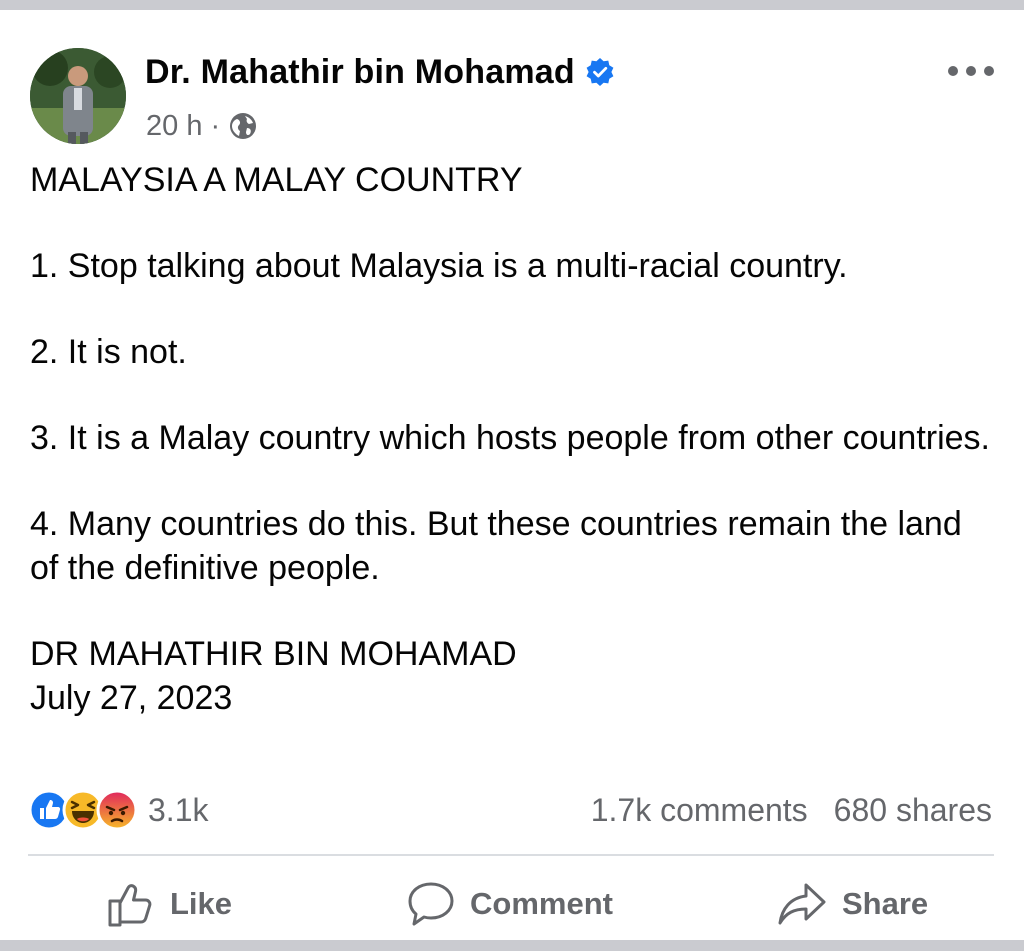 The height and width of the screenshot is (951, 1024). I want to click on post-signature: DR MAHATHIR BIN MOHAMAD, so click(273, 654).